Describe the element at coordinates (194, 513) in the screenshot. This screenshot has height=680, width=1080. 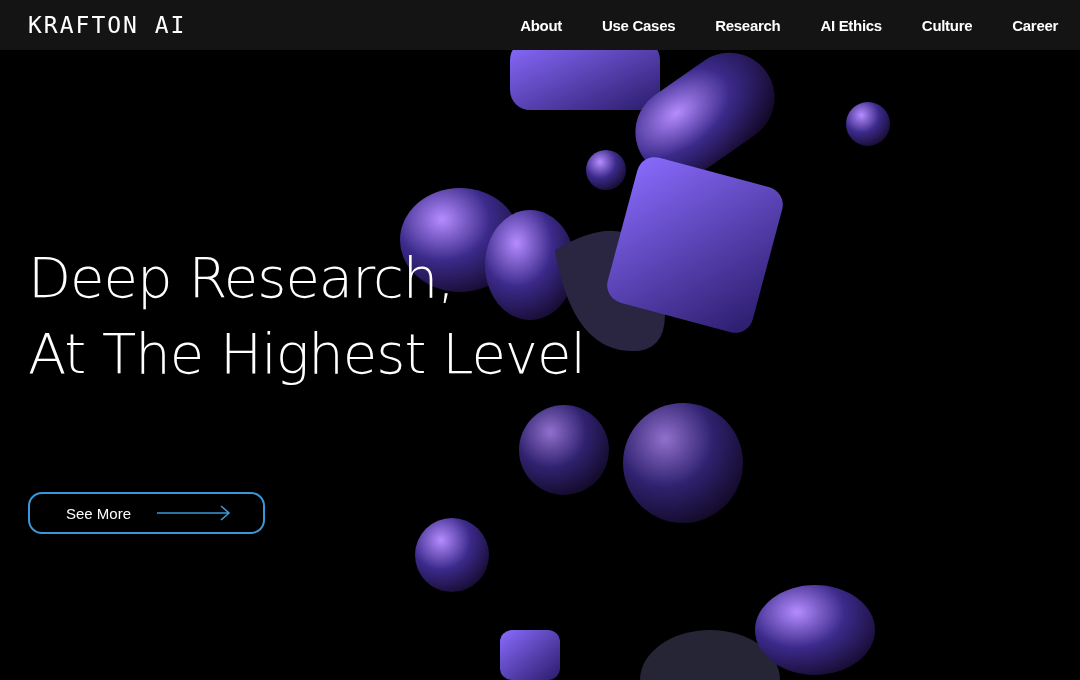
I see `arrow-right-icon` at that location.